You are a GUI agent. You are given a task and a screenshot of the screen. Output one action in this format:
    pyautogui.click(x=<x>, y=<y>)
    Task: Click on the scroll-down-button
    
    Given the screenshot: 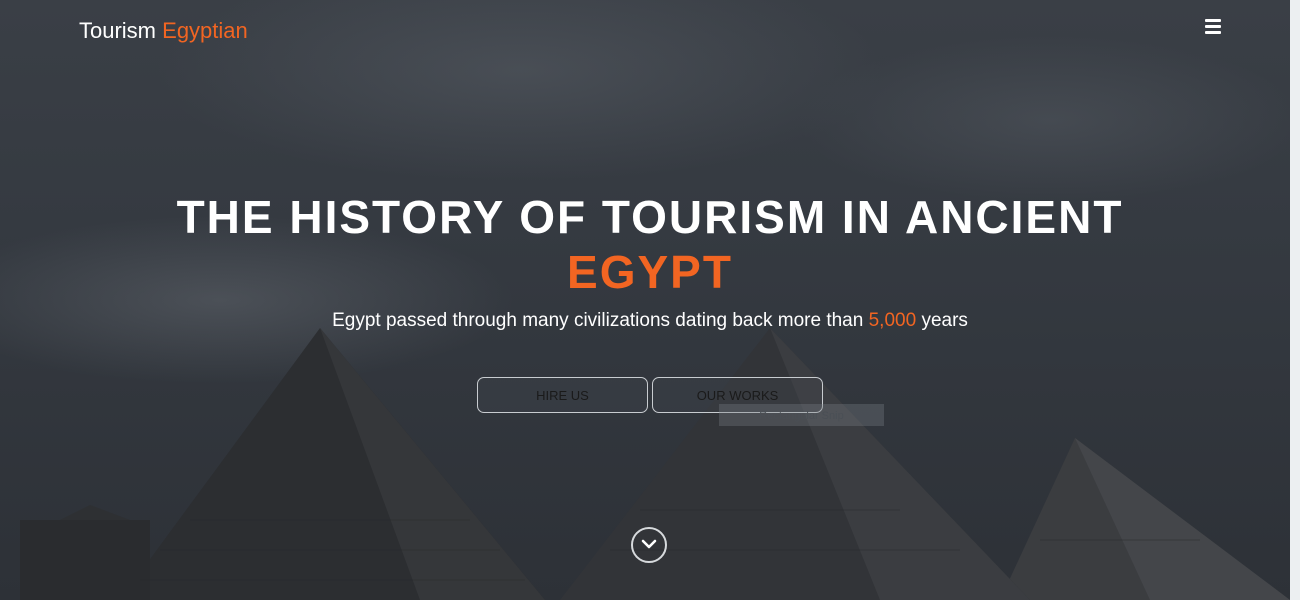 What is the action you would take?
    pyautogui.click(x=649, y=545)
    